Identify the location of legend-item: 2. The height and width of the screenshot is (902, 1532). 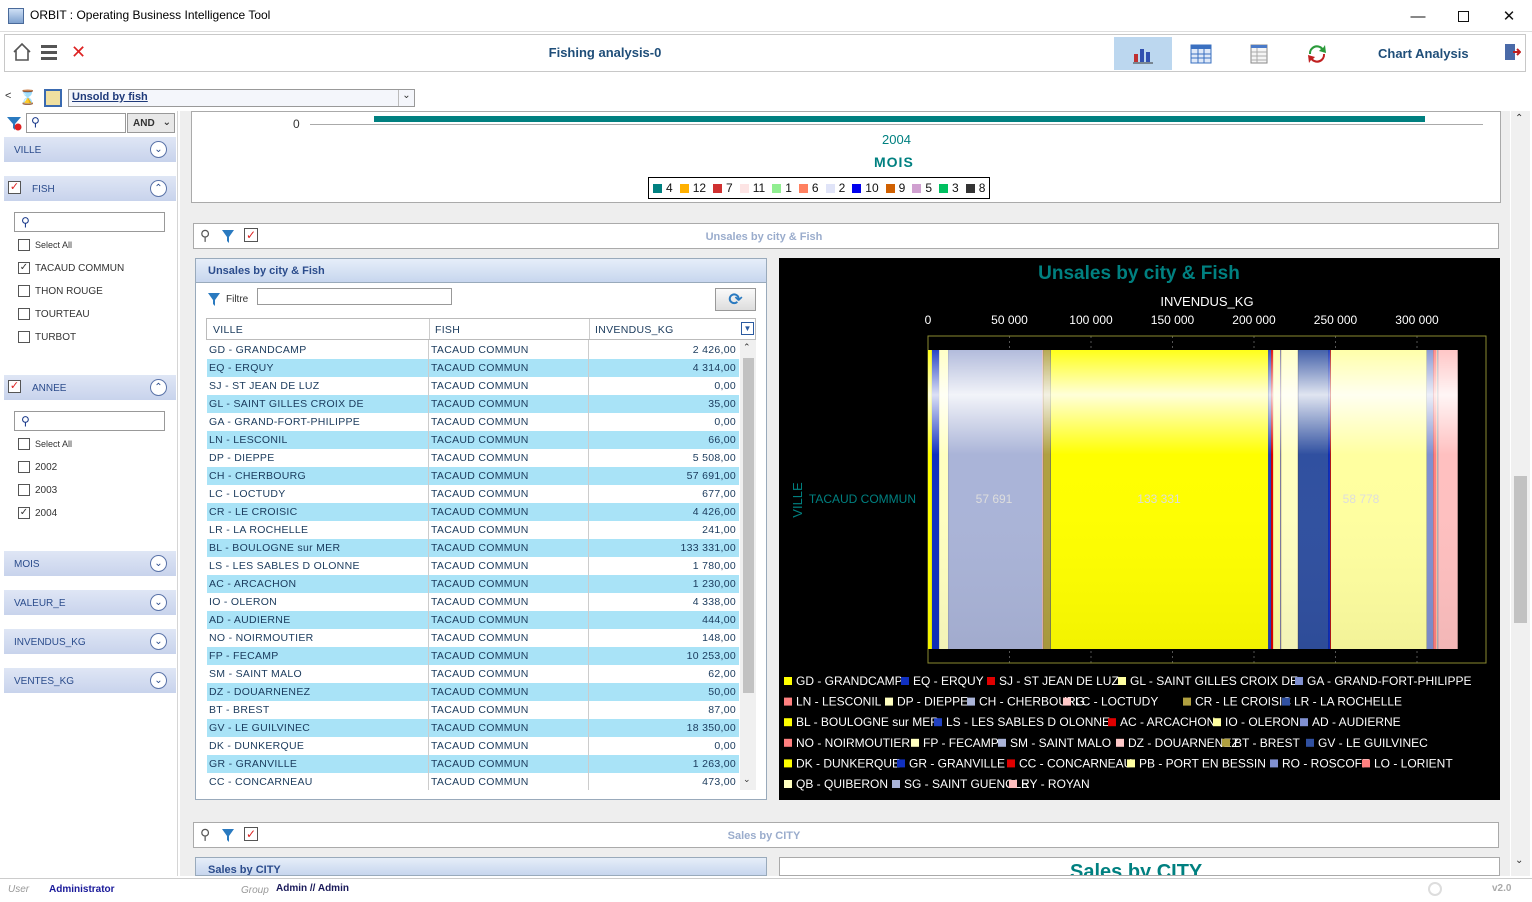
(835, 188).